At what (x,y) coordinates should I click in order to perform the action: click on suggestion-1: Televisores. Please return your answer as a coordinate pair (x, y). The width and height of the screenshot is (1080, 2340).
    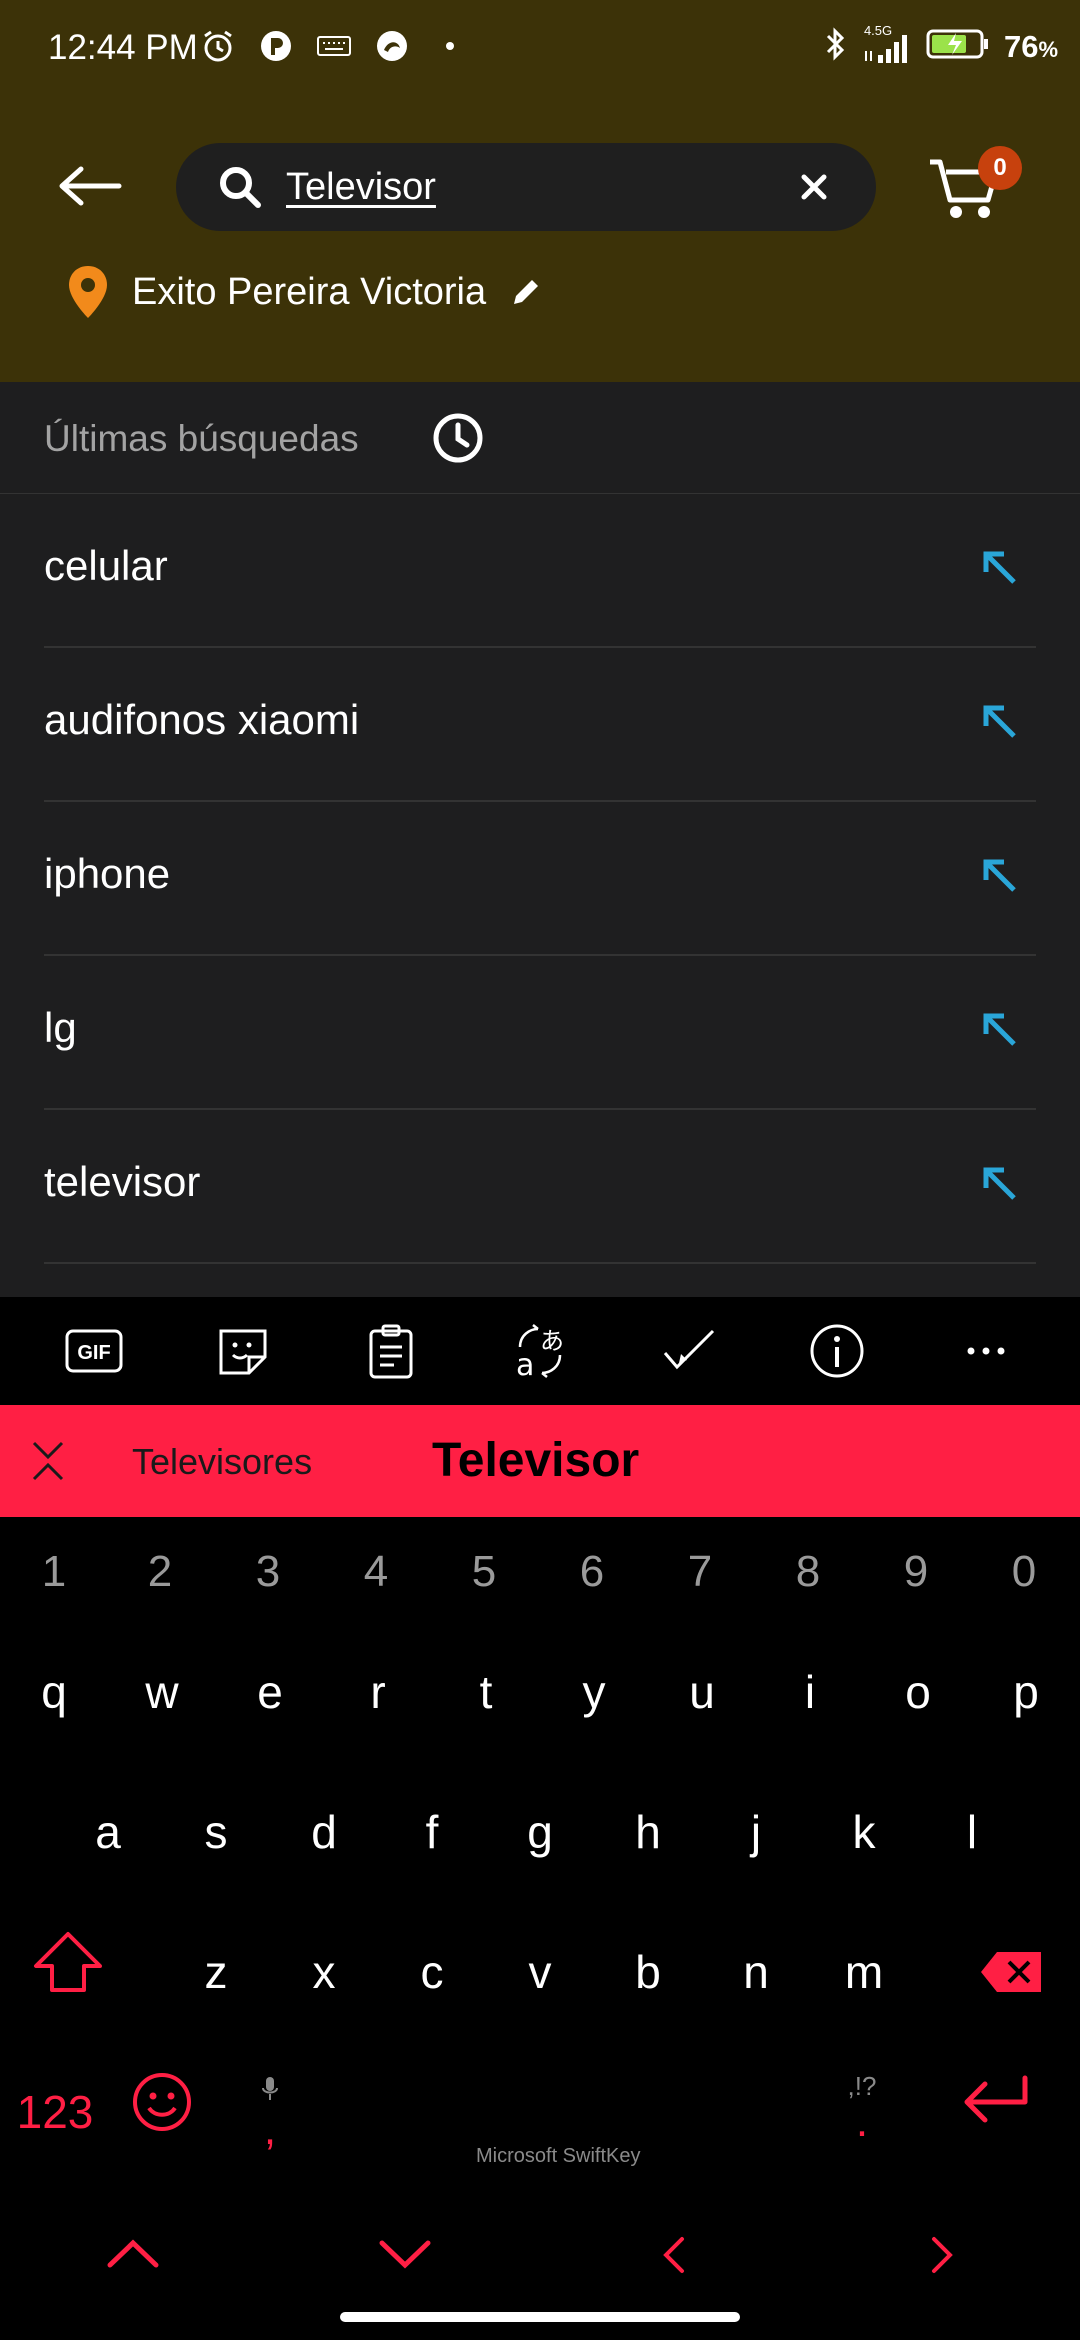
    Looking at the image, I should click on (222, 1462).